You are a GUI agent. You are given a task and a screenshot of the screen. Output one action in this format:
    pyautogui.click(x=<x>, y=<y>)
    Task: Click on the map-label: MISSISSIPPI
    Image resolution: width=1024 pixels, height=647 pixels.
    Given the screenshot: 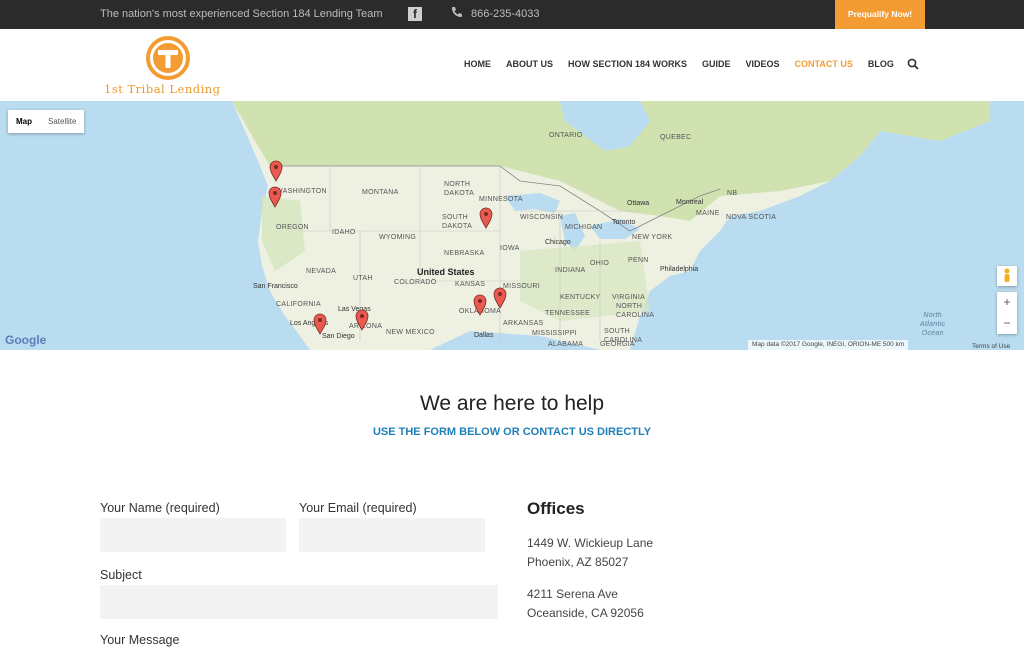 What is the action you would take?
    pyautogui.click(x=554, y=333)
    